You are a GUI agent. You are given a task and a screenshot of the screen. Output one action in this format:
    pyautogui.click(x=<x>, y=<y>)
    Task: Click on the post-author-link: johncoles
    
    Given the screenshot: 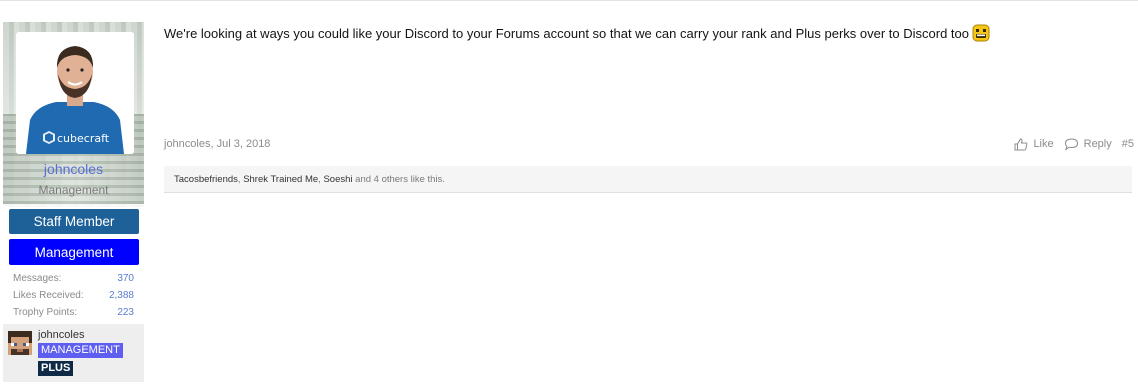 What is the action you would take?
    pyautogui.click(x=187, y=144)
    